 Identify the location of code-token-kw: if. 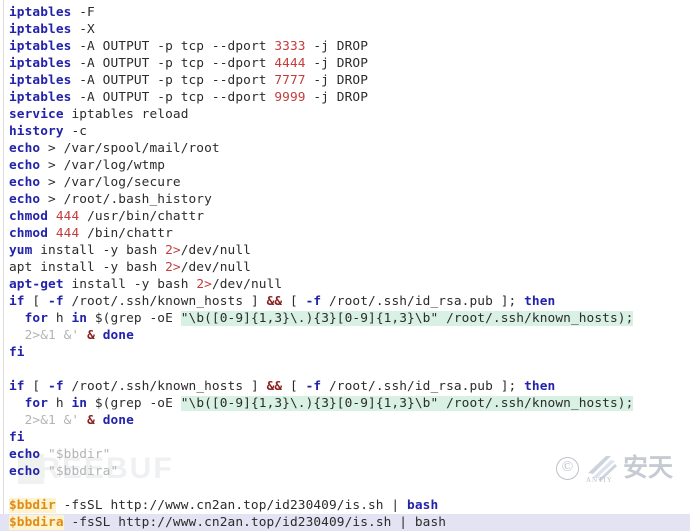
(17, 386).